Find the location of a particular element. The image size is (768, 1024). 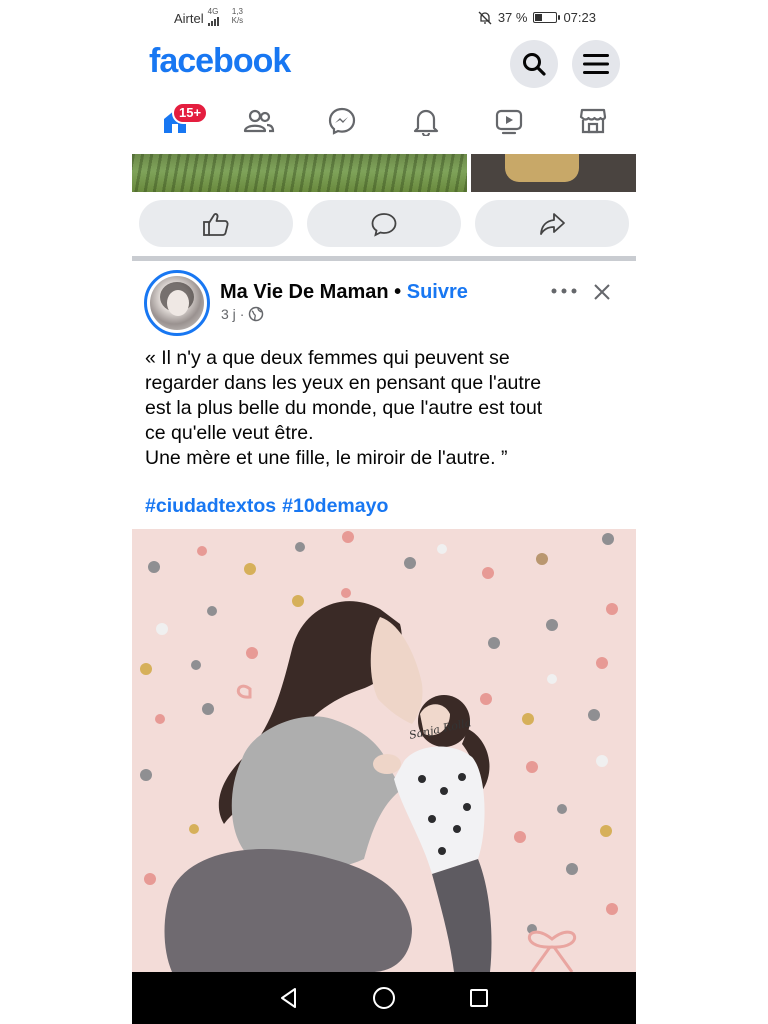

share-icon is located at coordinates (552, 223).